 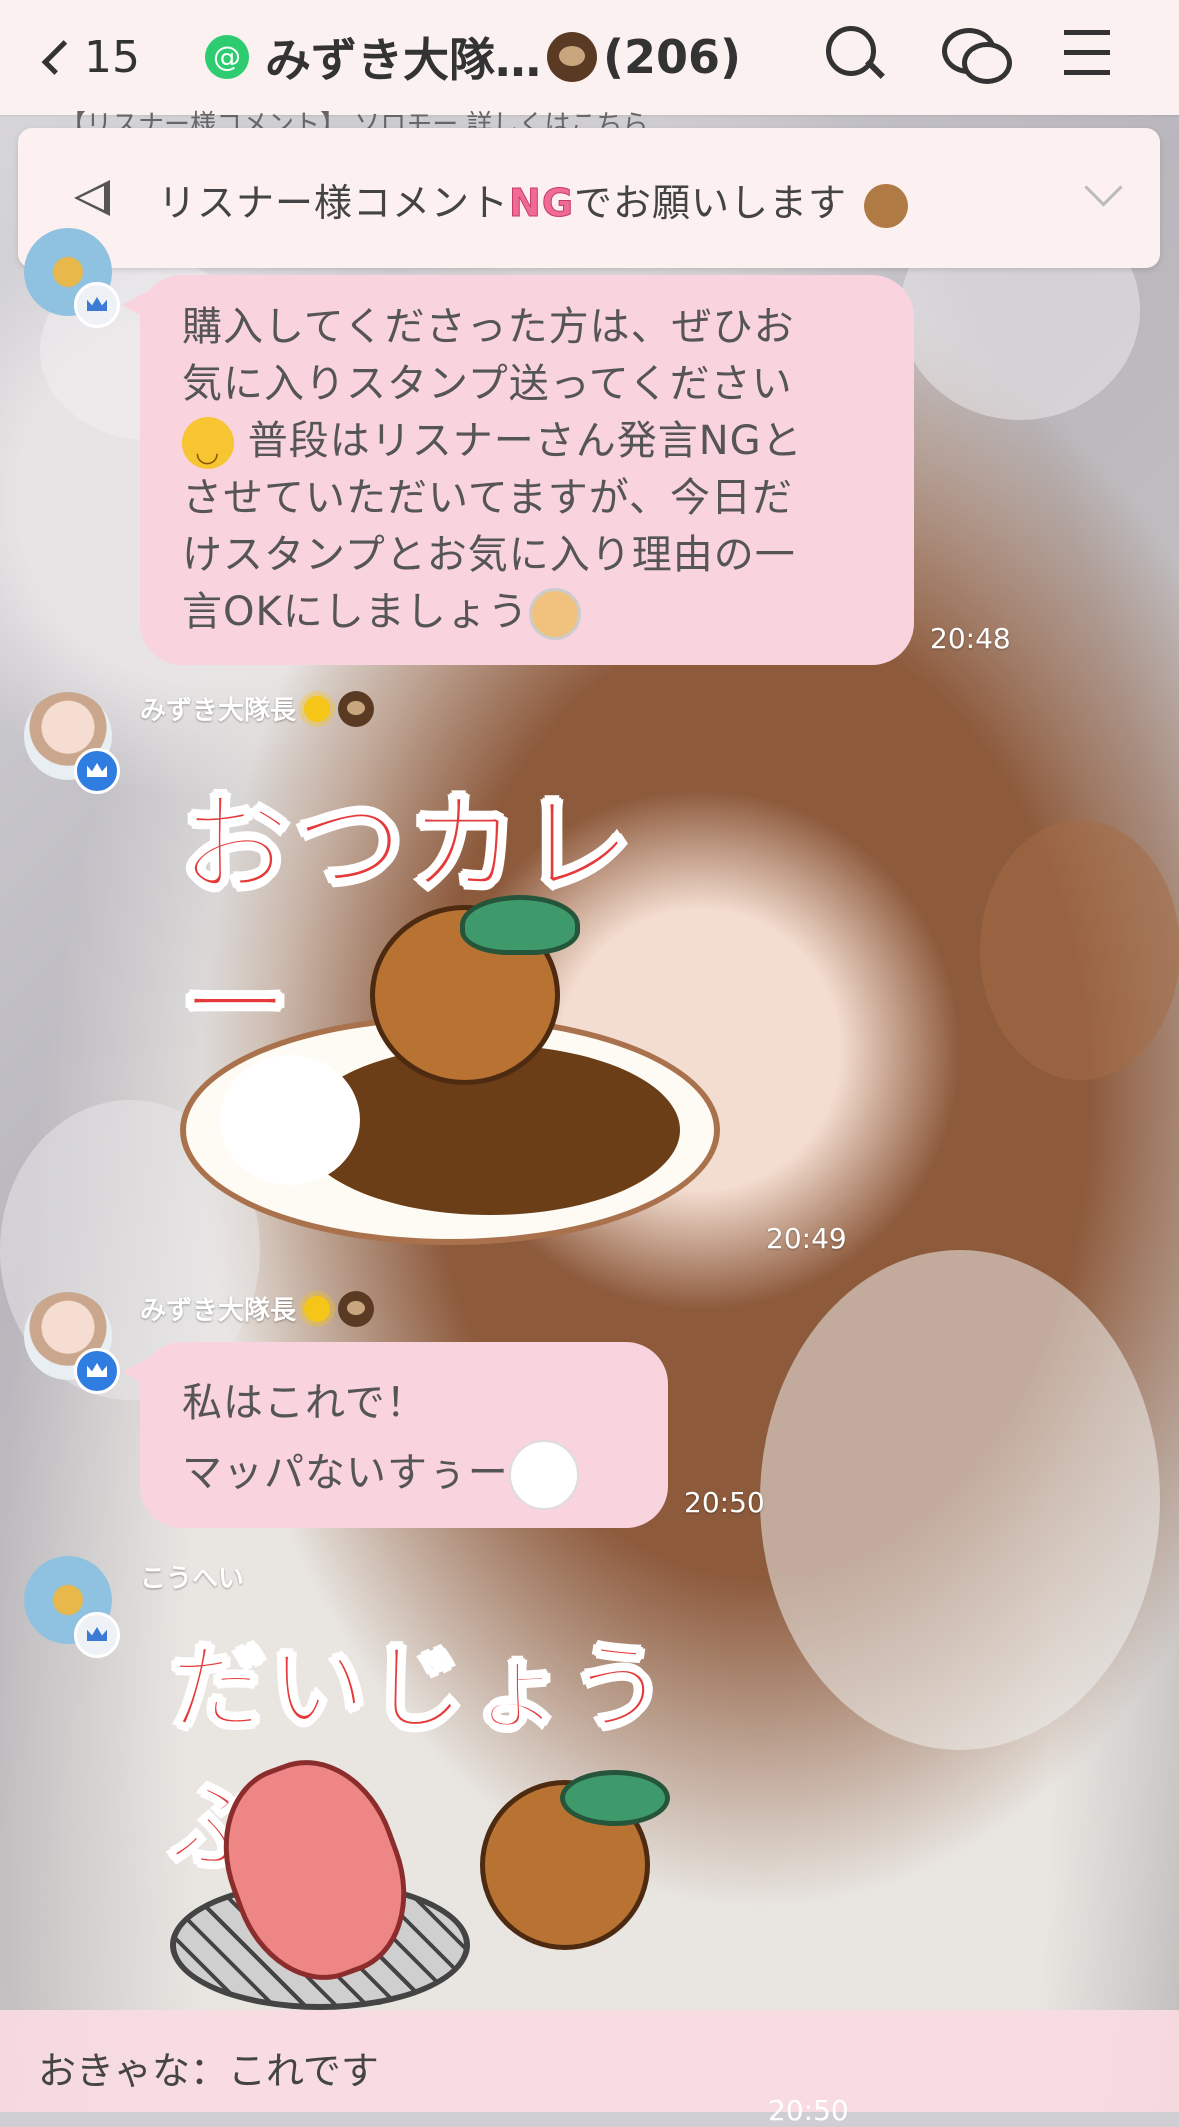 I want to click on search-icon, so click(x=855, y=55).